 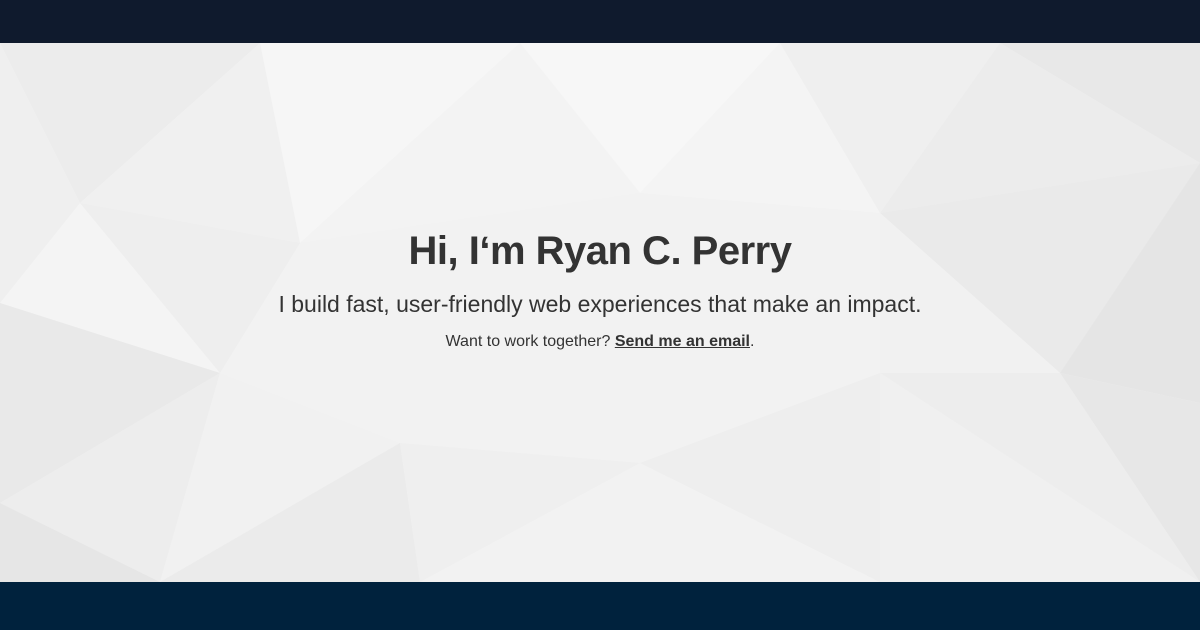 What do you see at coordinates (600, 21) in the screenshot?
I see `top-bar` at bounding box center [600, 21].